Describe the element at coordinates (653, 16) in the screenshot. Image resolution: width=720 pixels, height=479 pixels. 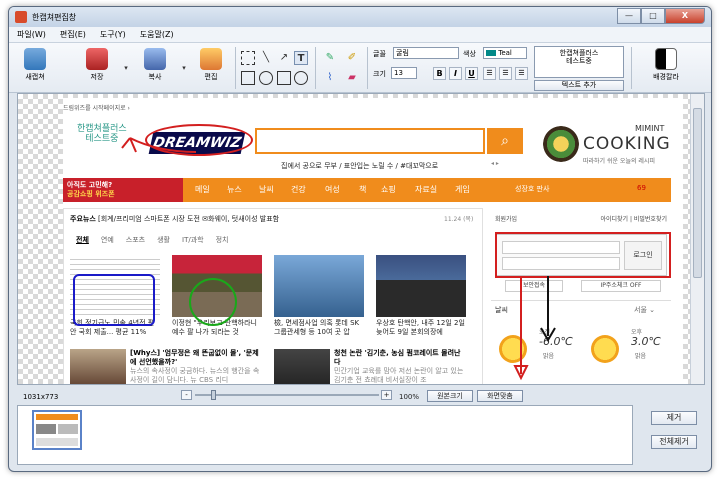
I see `maximize-button: □` at that location.